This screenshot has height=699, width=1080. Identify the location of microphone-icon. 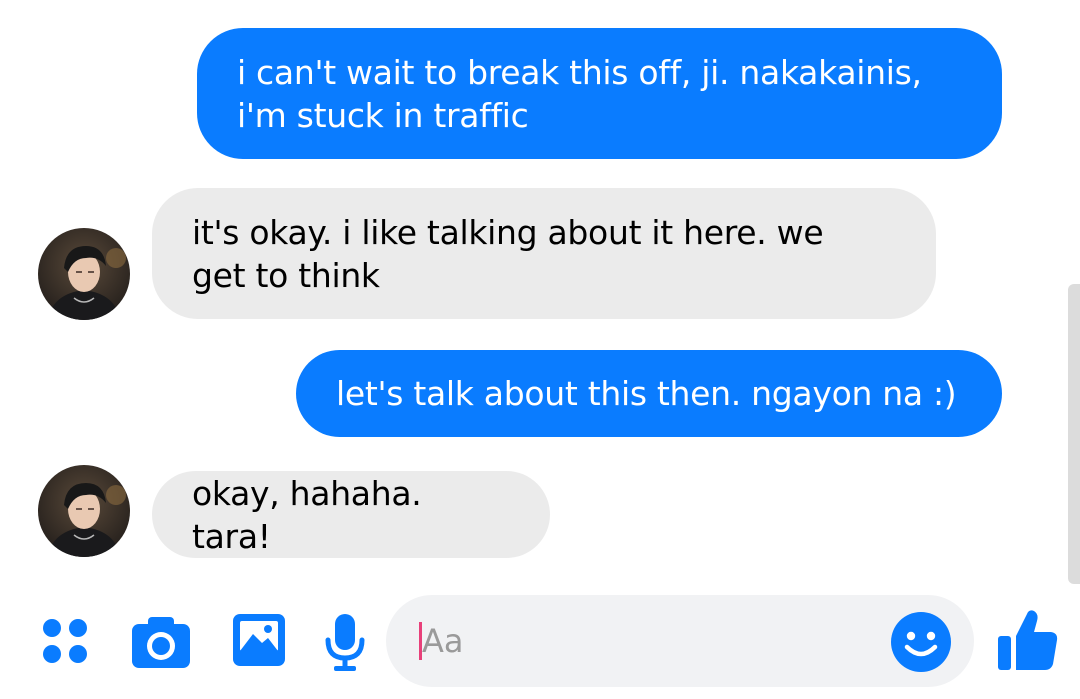
(345, 643).